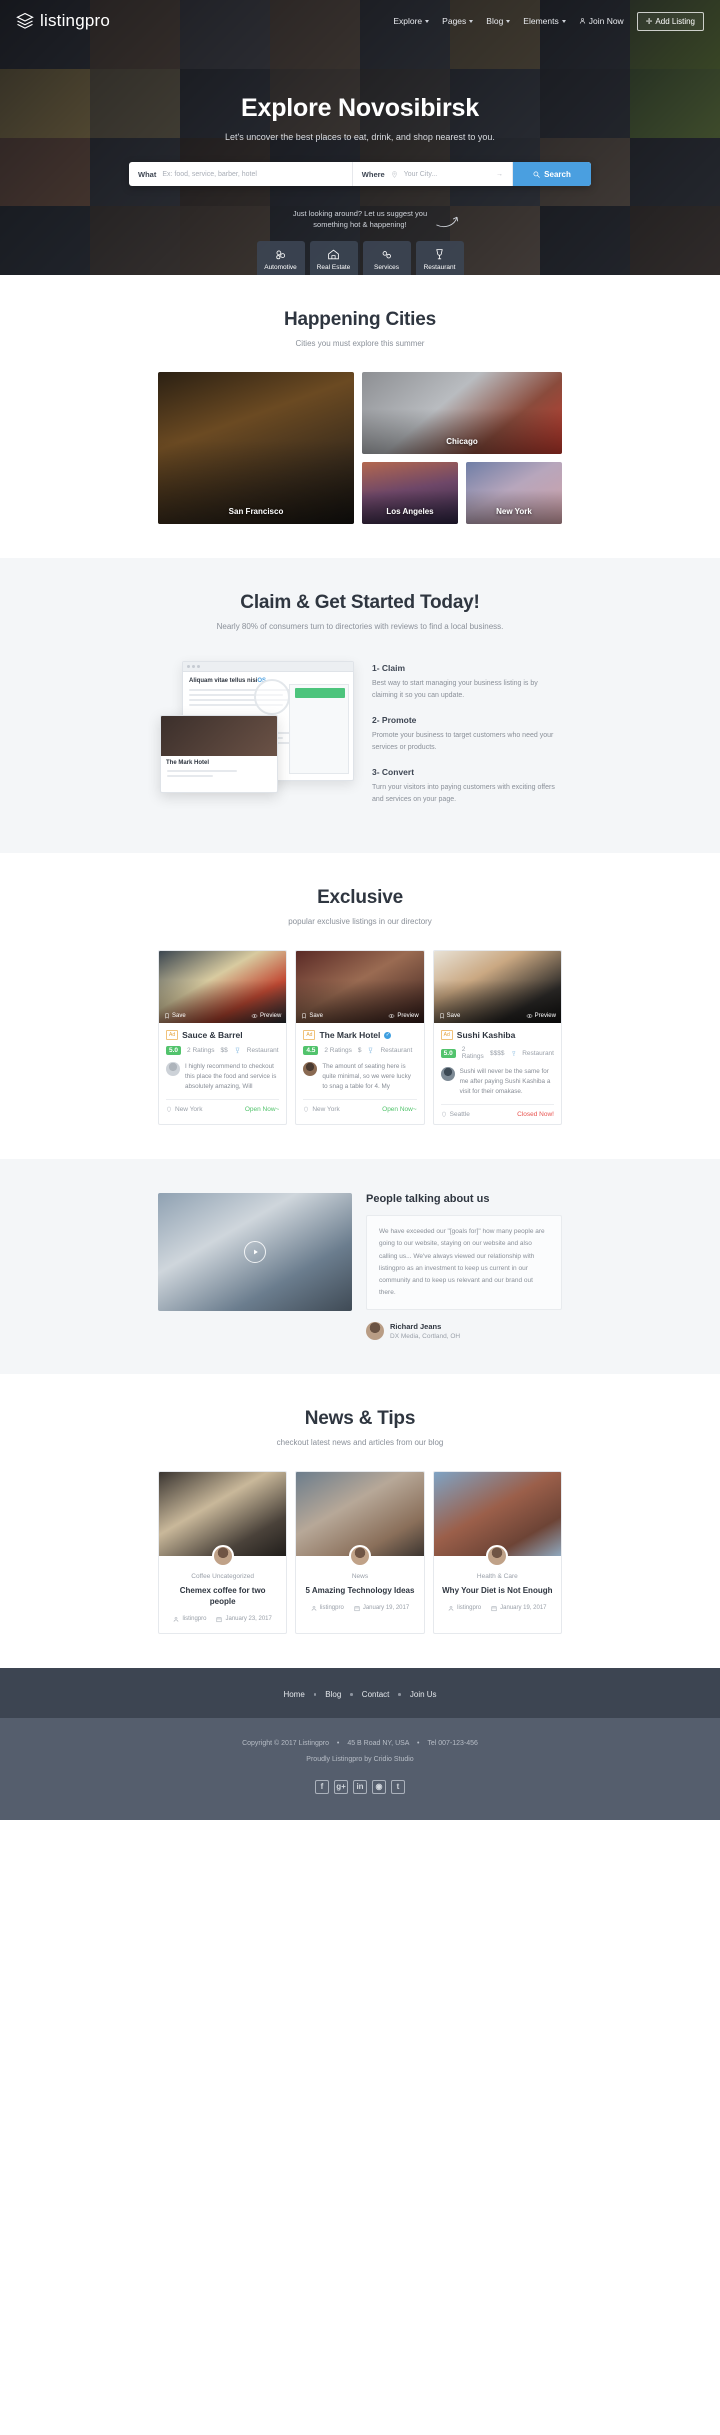 Image resolution: width=720 pixels, height=2435 pixels. Describe the element at coordinates (376, 1694) in the screenshot. I see `footer-link-contact: Contact` at that location.